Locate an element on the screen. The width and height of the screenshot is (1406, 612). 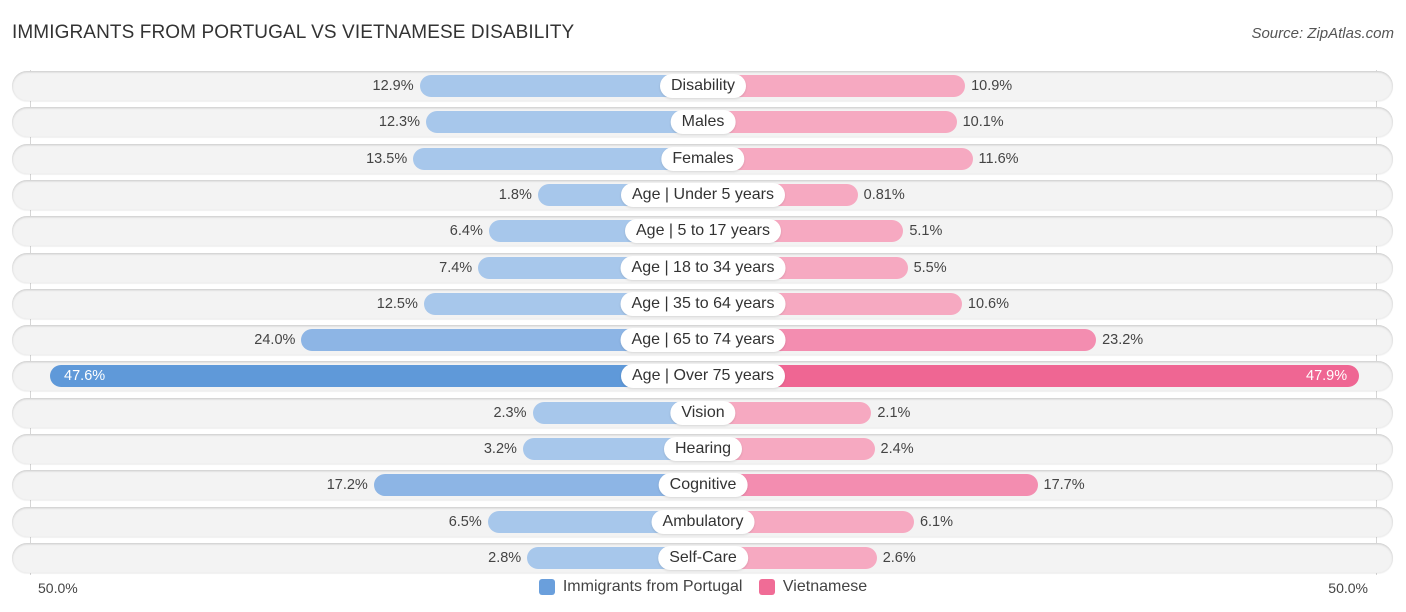
chart-row: 24.0% 23.2% Age | 65 to 74 years is located at coordinates (702, 340).